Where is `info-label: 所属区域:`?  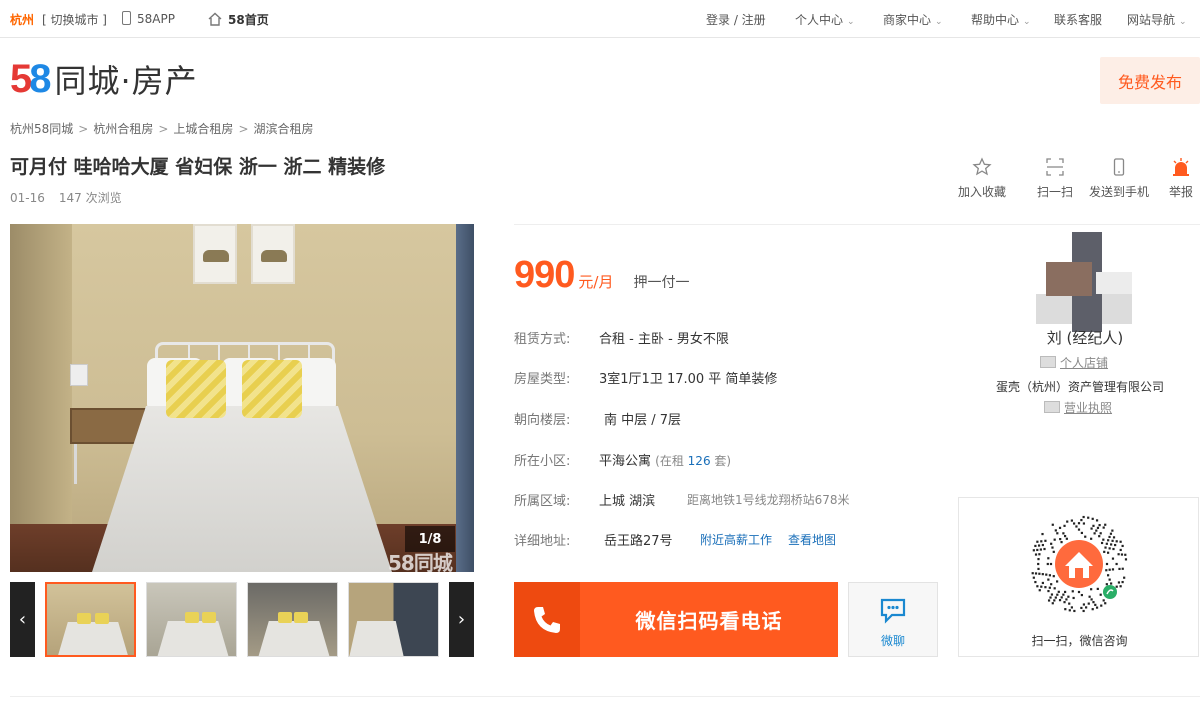
info-label: 所属区域: is located at coordinates (542, 501).